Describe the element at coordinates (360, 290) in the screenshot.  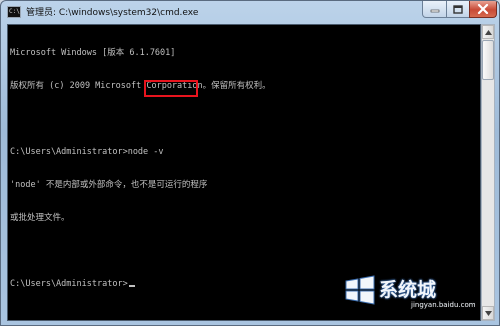
I see `windows-logo-icon` at that location.